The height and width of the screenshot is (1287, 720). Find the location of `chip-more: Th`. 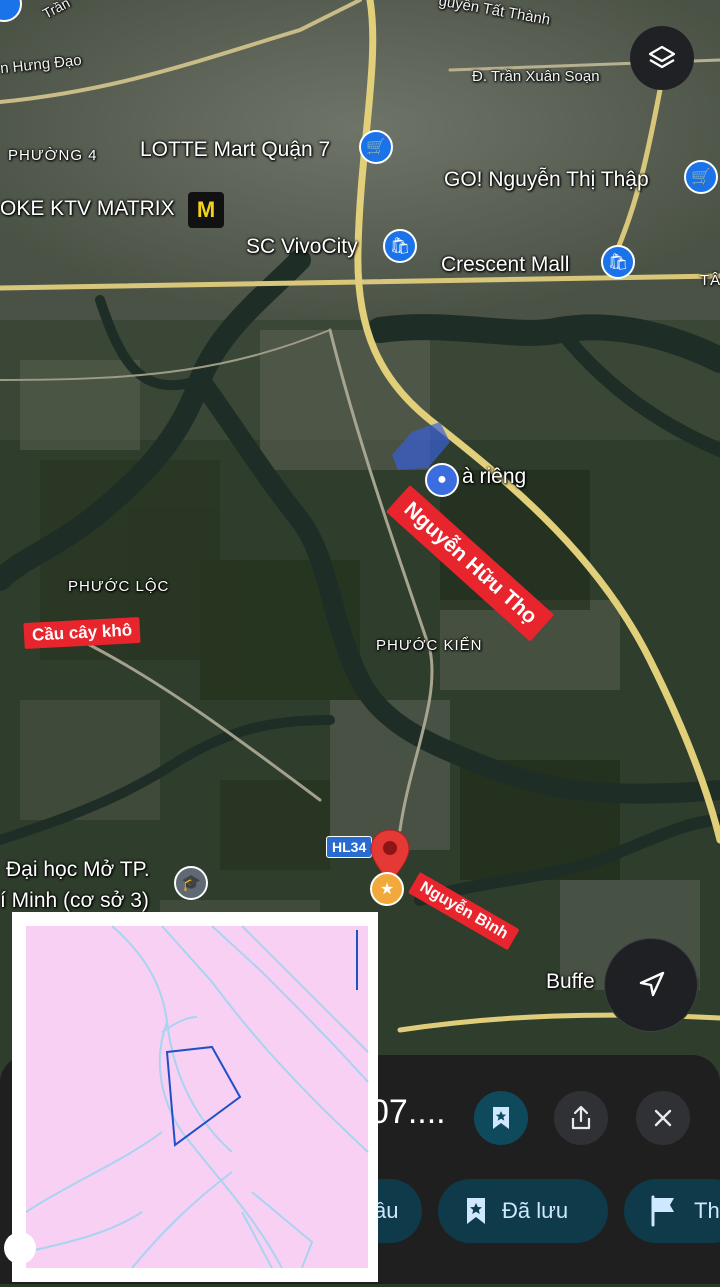

chip-more: Th is located at coordinates (672, 1211).